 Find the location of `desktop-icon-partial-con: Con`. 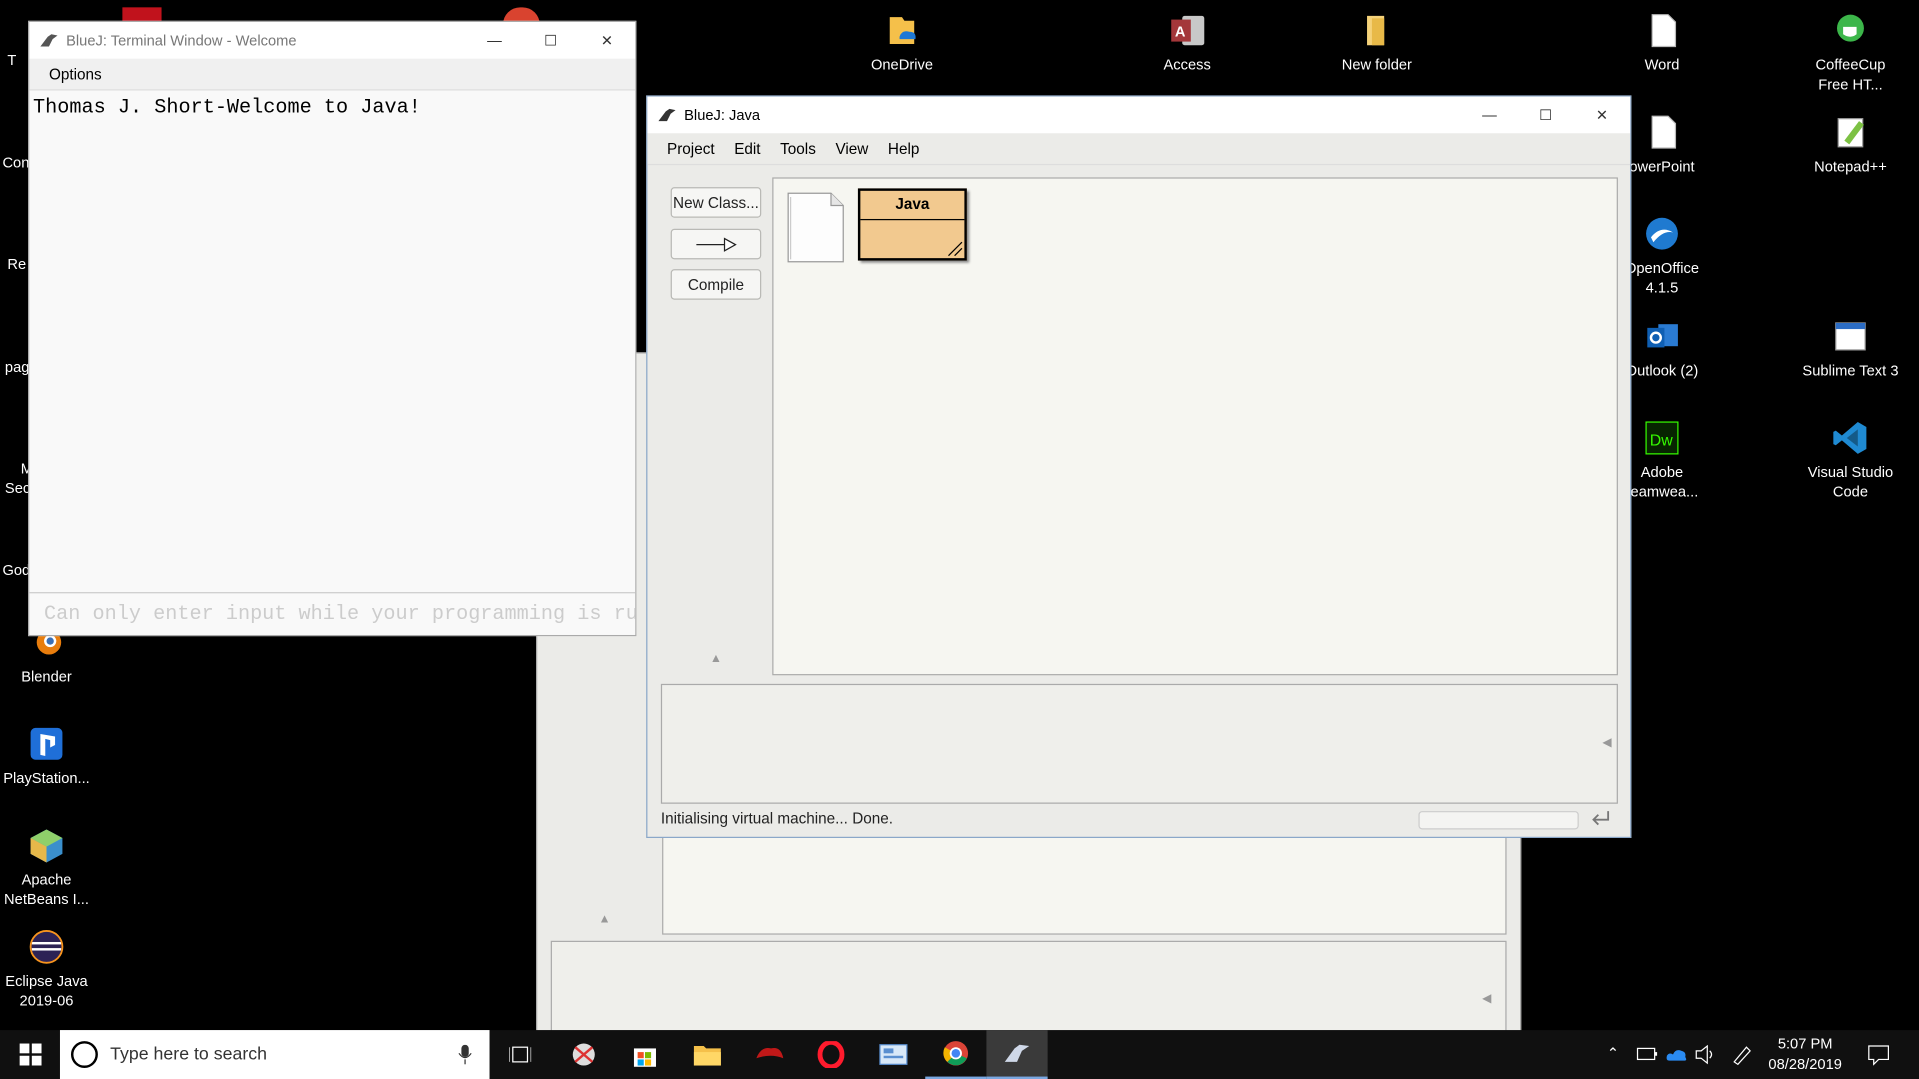

desktop-icon-partial-con: Con is located at coordinates (15, 162).